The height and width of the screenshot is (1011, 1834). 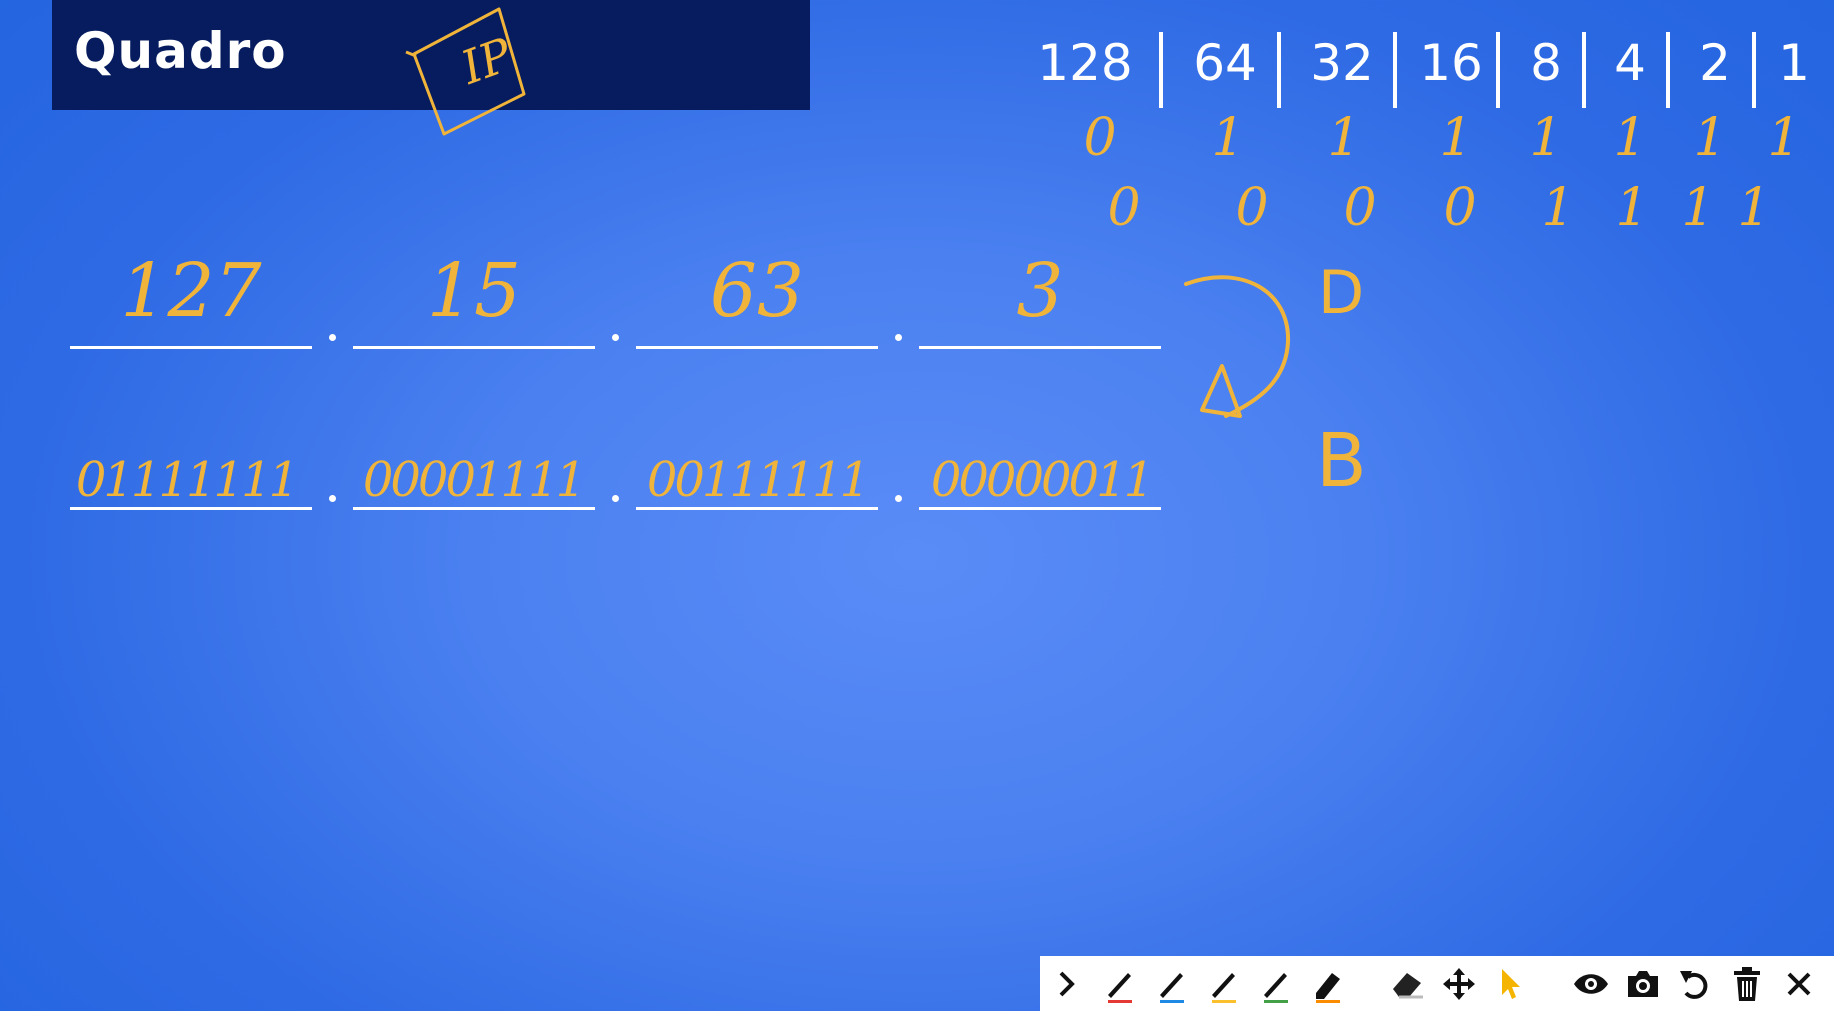 I want to click on undo-icon, so click(x=1695, y=984).